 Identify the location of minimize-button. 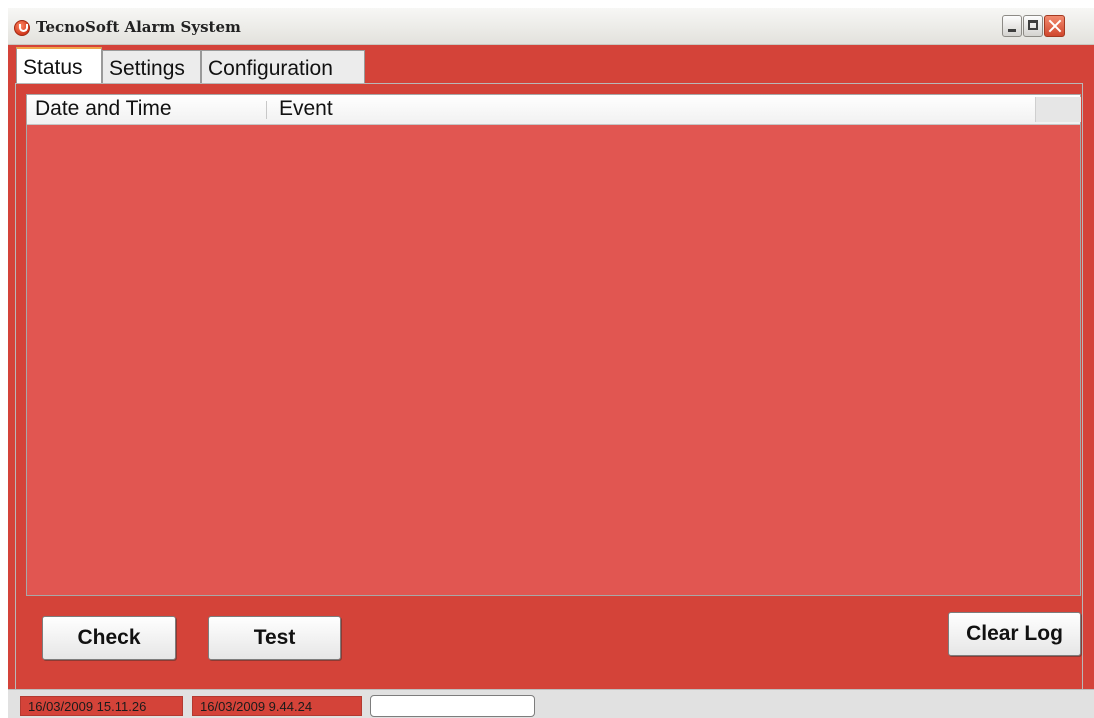
(1012, 26).